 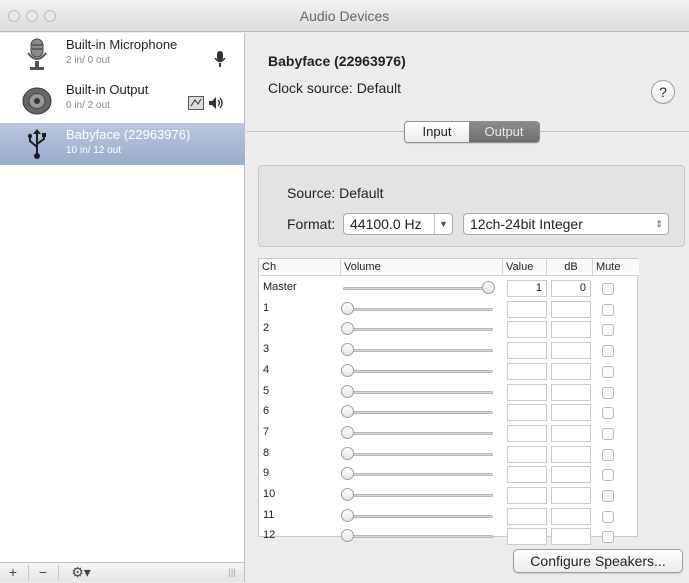 What do you see at coordinates (266, 431) in the screenshot?
I see `channel-label: 7` at bounding box center [266, 431].